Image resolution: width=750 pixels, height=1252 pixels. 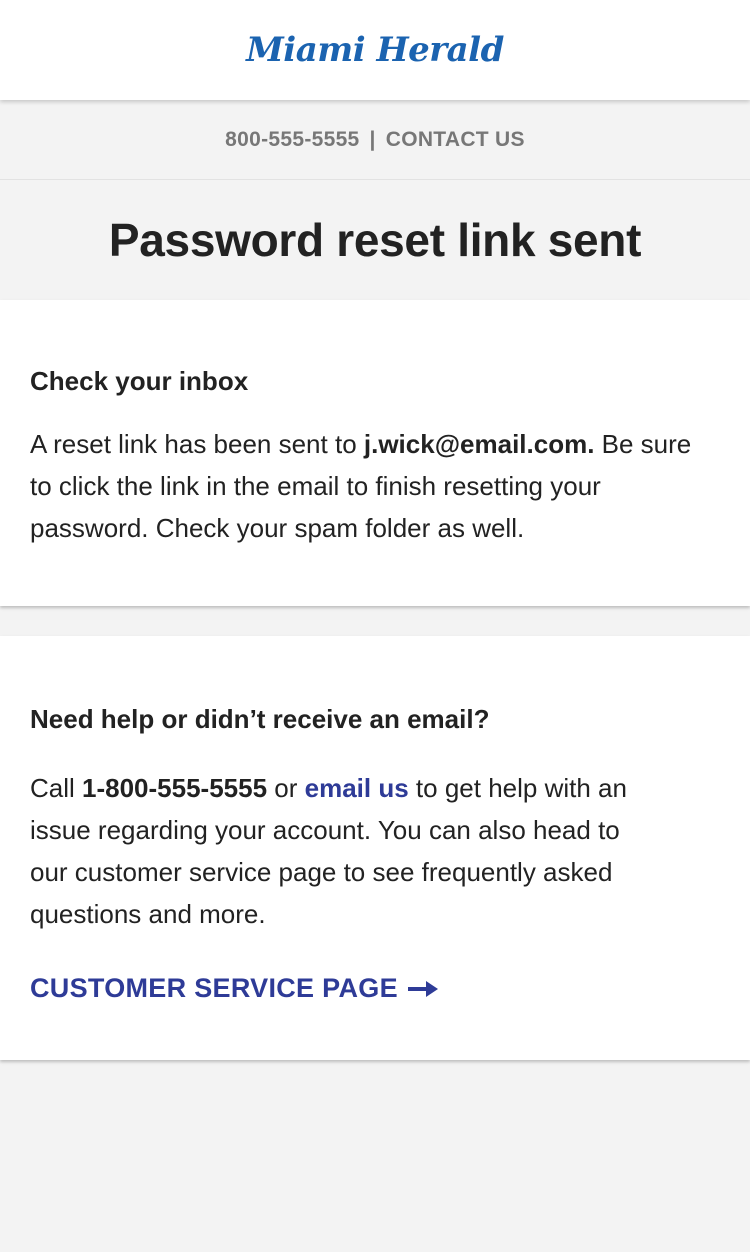 I want to click on page-title: Password reset link sent, so click(x=375, y=240).